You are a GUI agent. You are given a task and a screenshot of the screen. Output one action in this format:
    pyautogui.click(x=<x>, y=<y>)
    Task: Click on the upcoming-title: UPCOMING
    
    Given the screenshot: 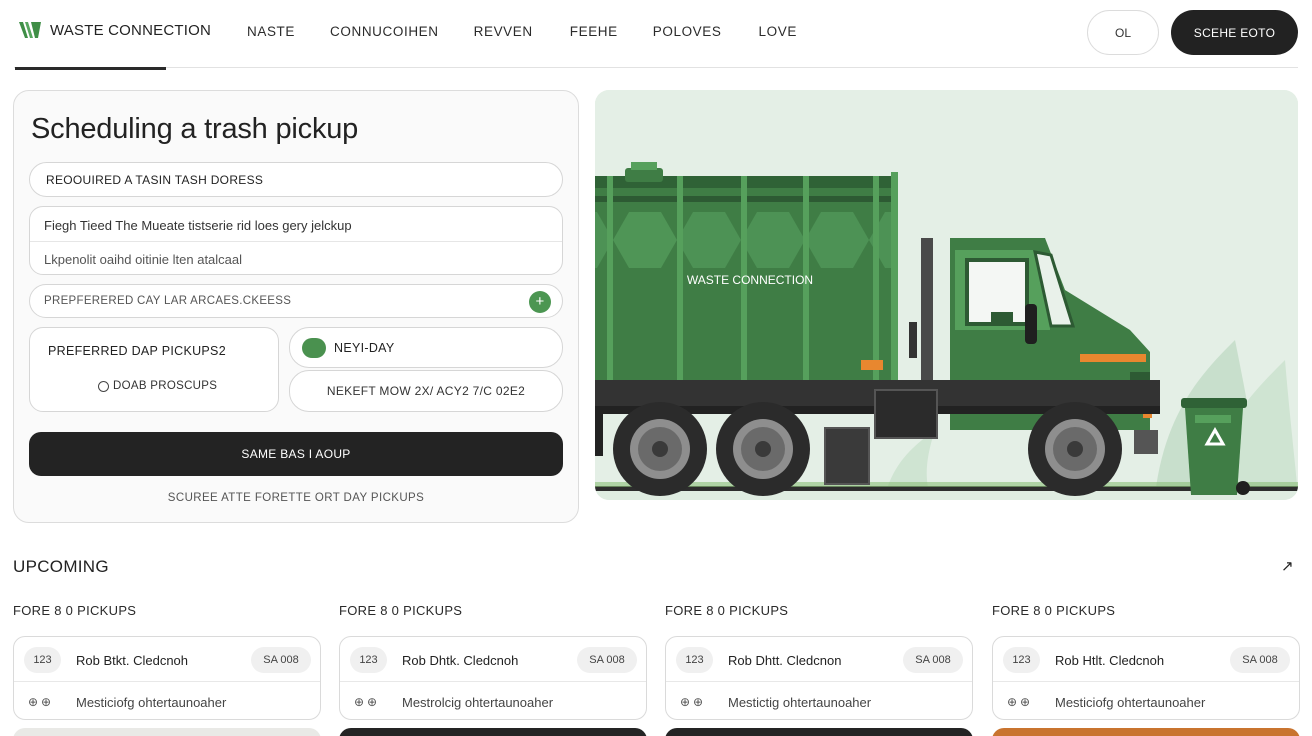 What is the action you would take?
    pyautogui.click(x=61, y=566)
    